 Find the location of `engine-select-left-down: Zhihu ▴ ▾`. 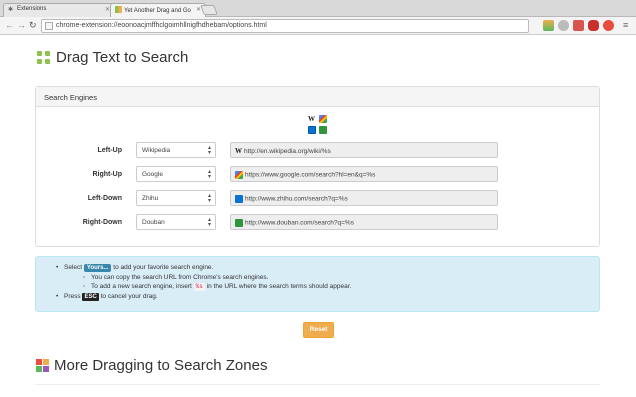

engine-select-left-down: Zhihu ▴ ▾ is located at coordinates (176, 198).